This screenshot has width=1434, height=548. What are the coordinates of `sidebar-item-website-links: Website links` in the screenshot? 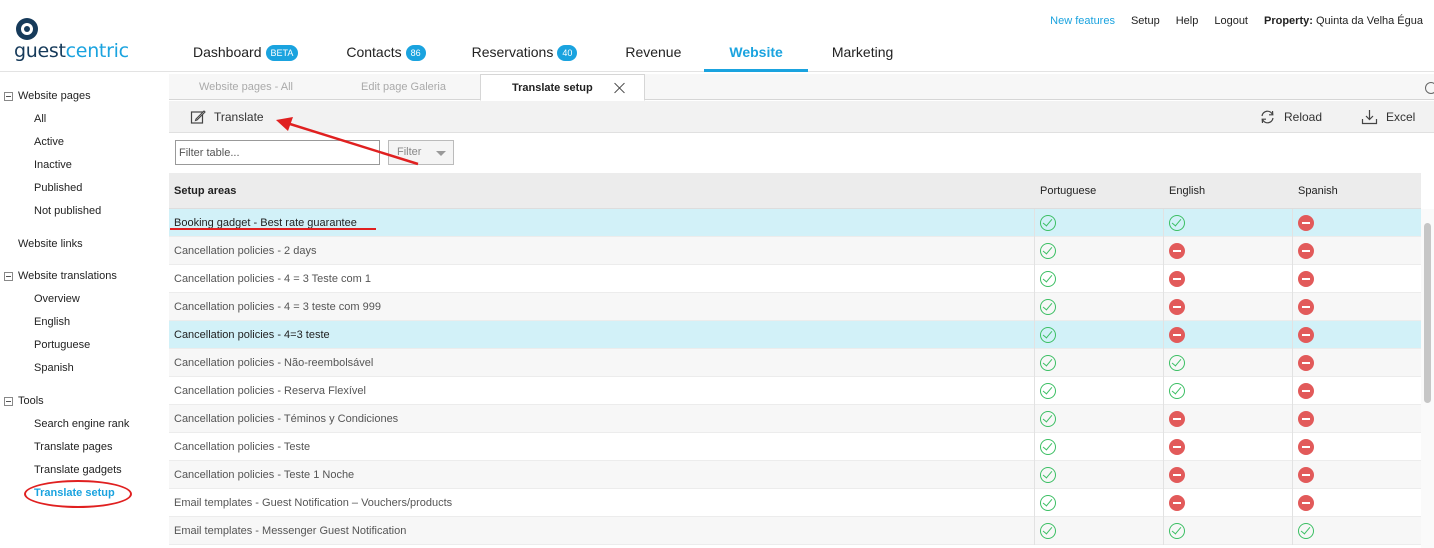 It's located at (50, 244).